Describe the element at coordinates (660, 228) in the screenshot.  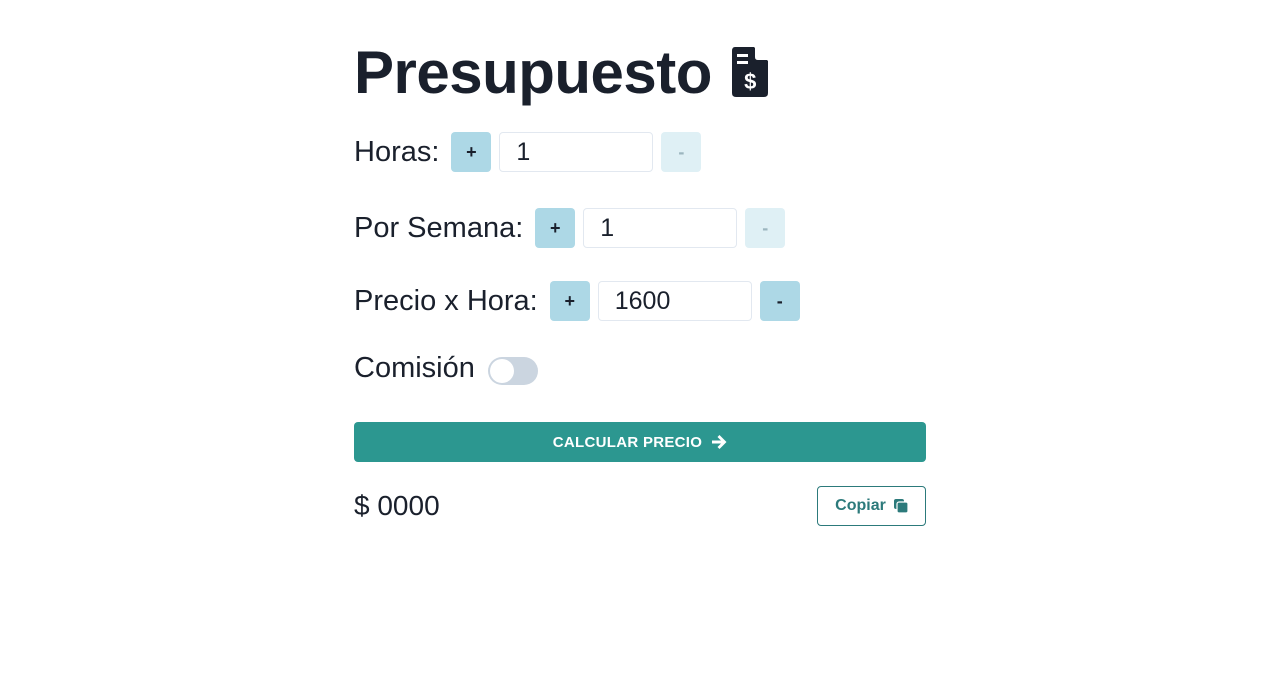
I see `semana-input` at that location.